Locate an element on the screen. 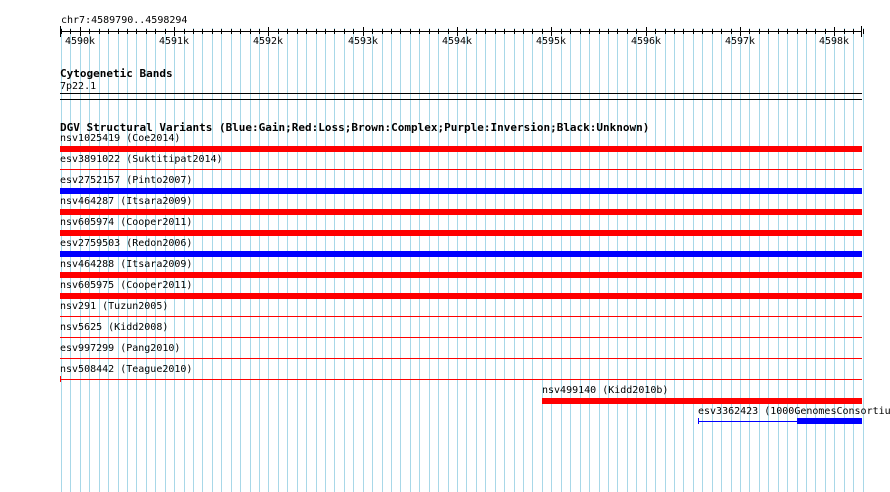  dgv-feature-row: nsv5625 (Kidd2008) is located at coordinates (445, 332).